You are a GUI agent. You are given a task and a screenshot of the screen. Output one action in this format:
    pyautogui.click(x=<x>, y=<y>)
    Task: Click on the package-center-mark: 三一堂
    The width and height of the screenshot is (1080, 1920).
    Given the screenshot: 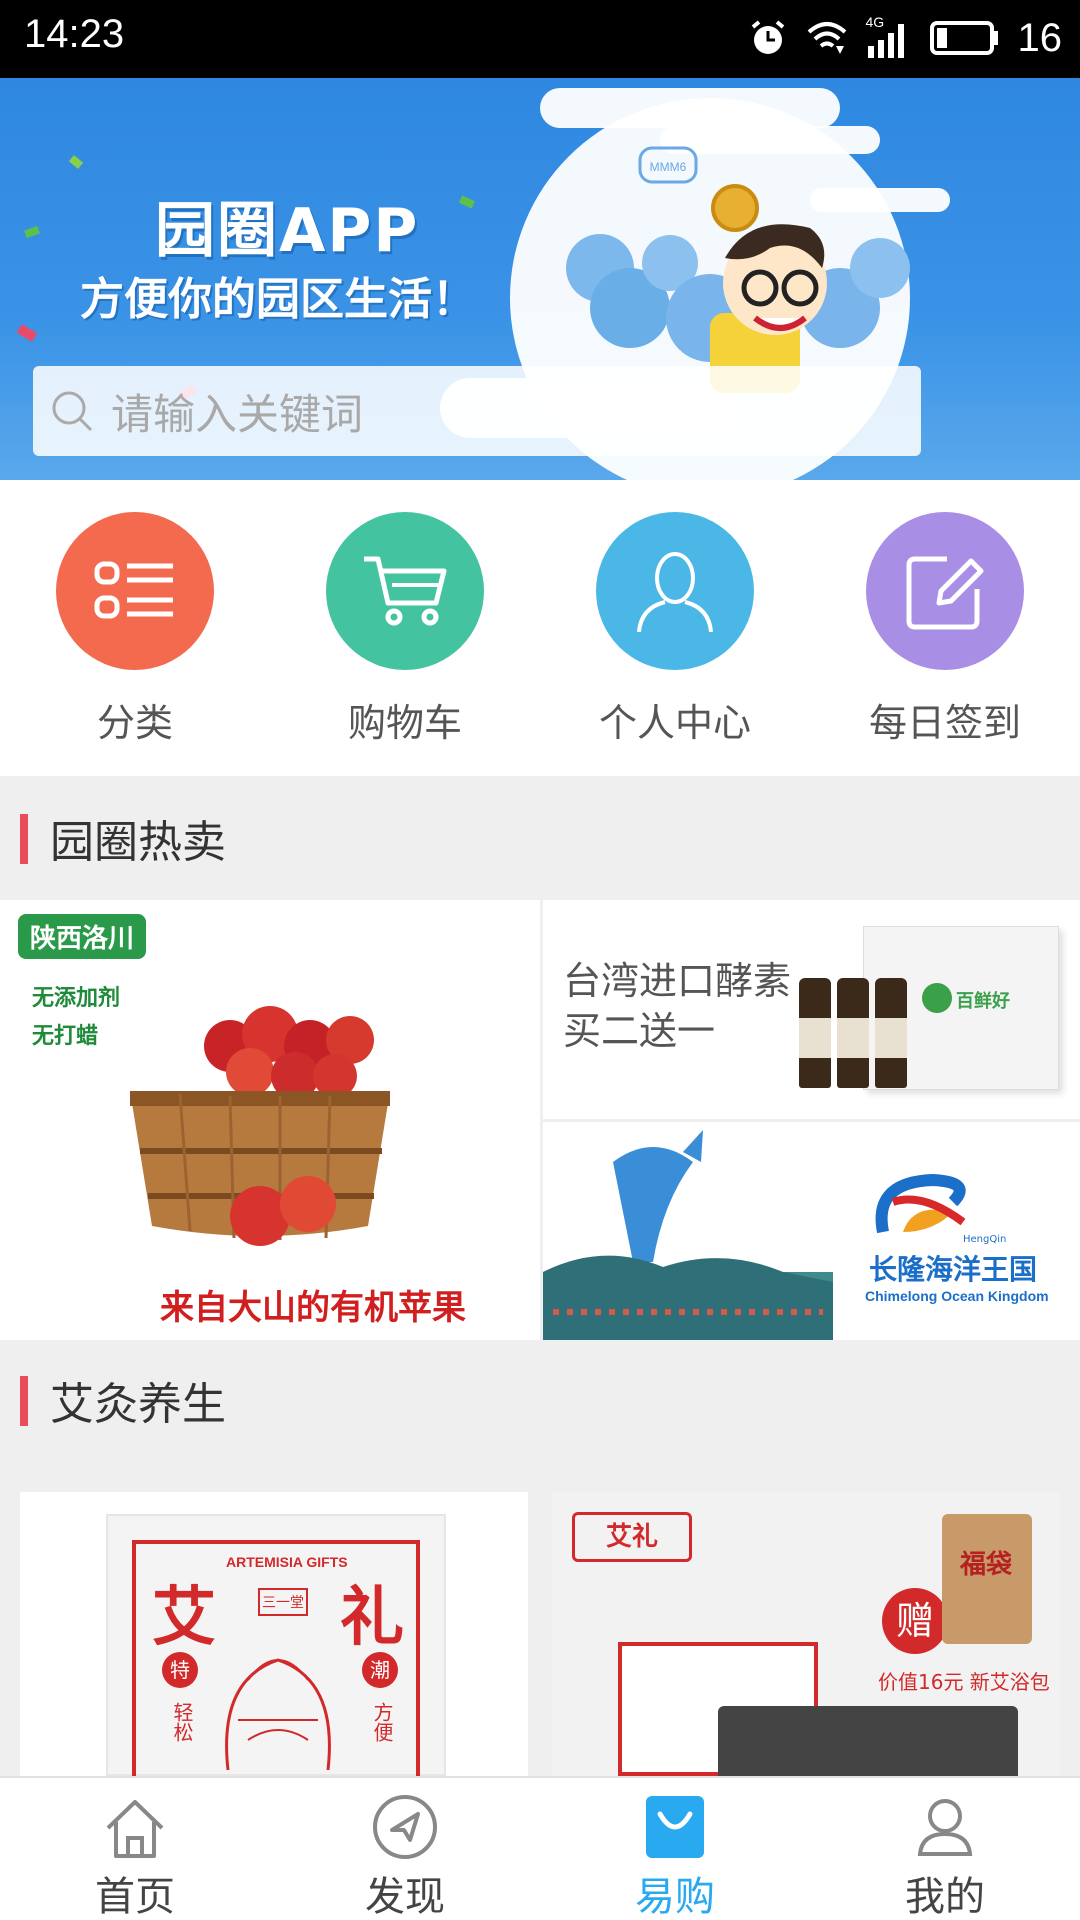 What is the action you would take?
    pyautogui.click(x=283, y=1602)
    